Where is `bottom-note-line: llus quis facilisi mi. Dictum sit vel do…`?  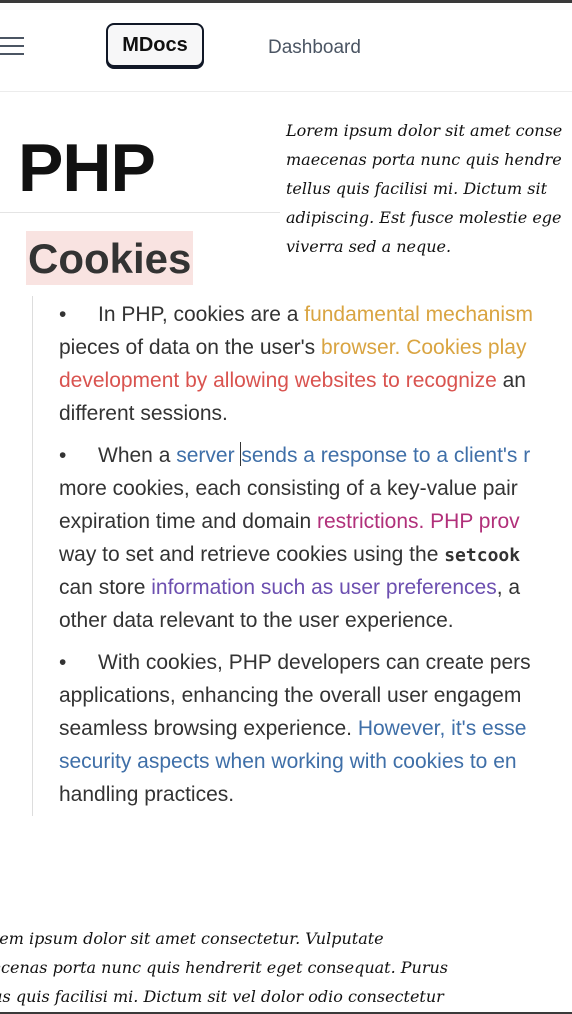 bottom-note-line: llus quis facilisi mi. Dictum sit vel do… is located at coordinates (222, 996).